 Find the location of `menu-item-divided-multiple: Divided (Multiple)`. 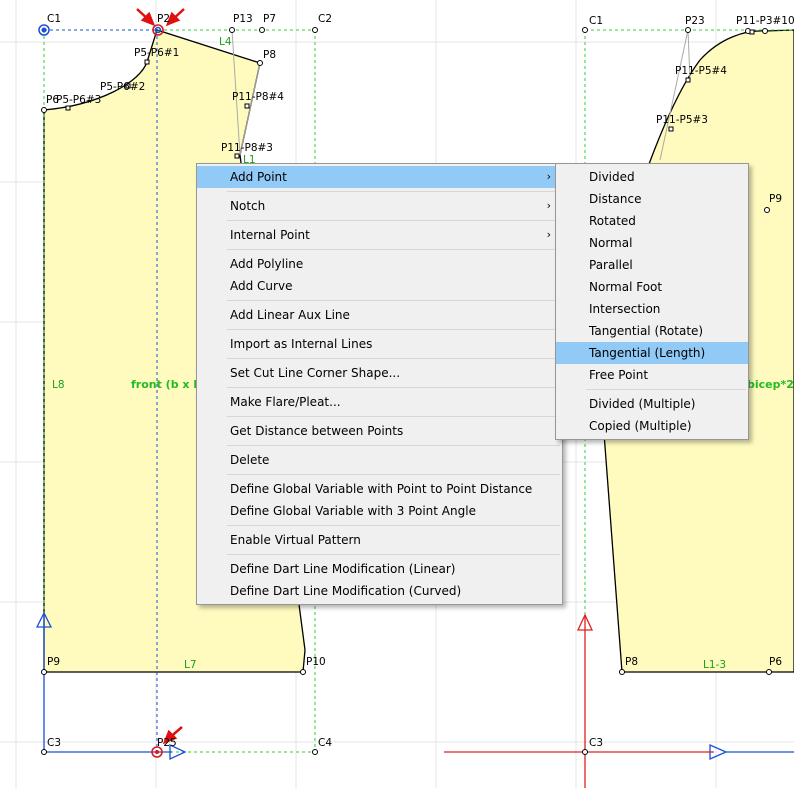

menu-item-divided-multiple: Divided (Multiple) is located at coordinates (652, 404).